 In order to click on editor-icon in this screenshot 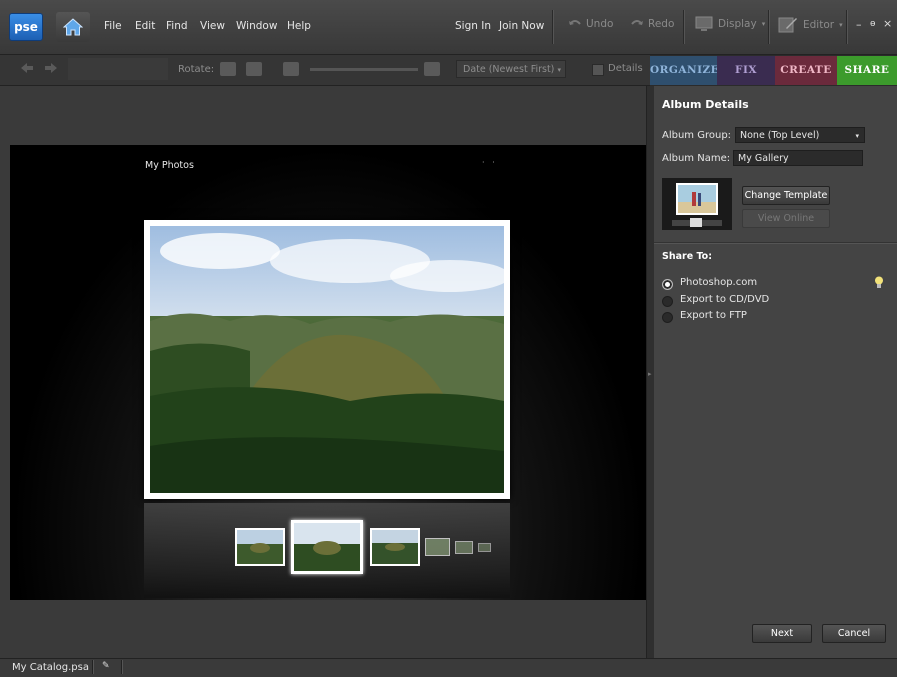, I will do `click(787, 25)`.